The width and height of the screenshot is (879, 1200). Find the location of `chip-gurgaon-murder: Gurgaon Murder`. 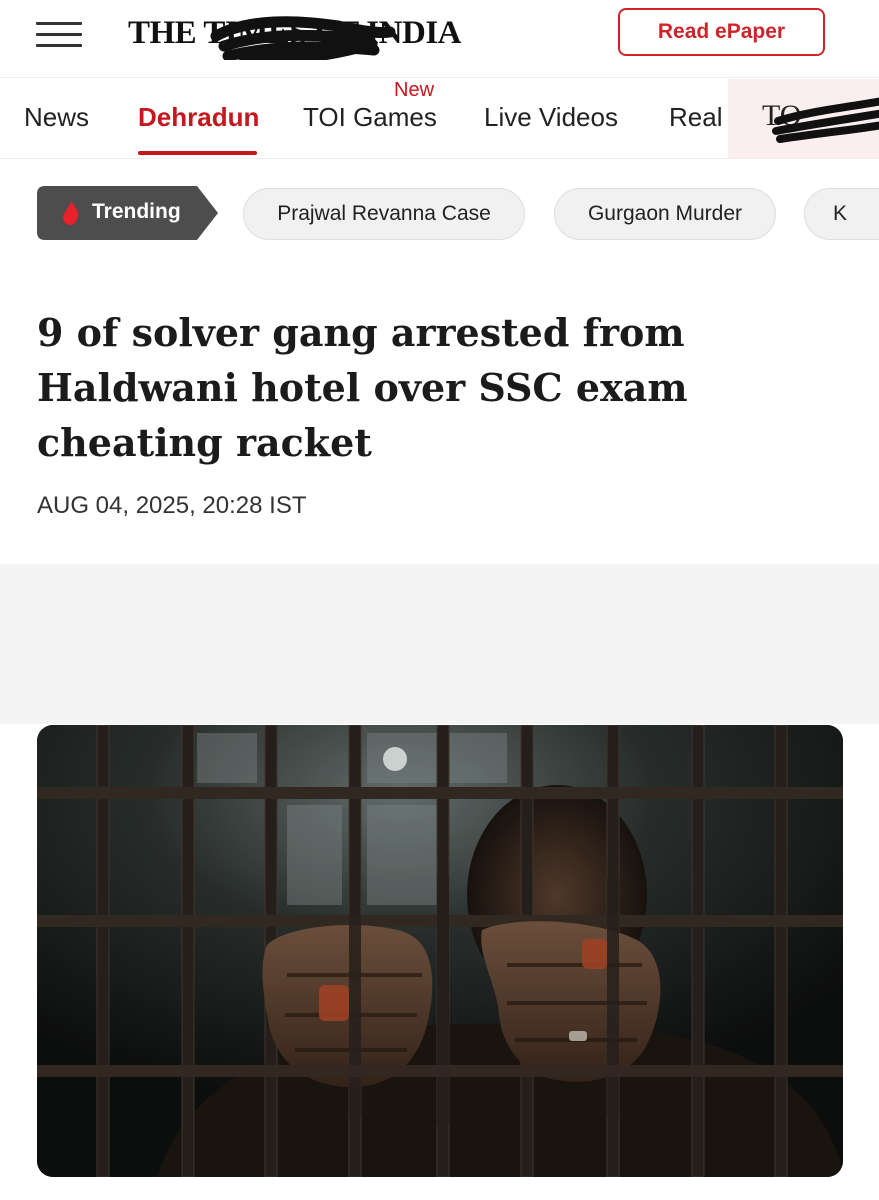

chip-gurgaon-murder: Gurgaon Murder is located at coordinates (665, 214).